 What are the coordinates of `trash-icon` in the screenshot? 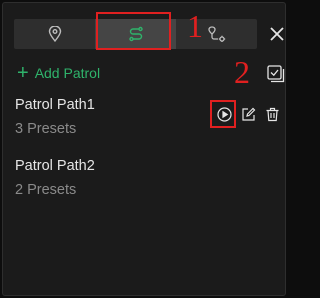 It's located at (272, 114).